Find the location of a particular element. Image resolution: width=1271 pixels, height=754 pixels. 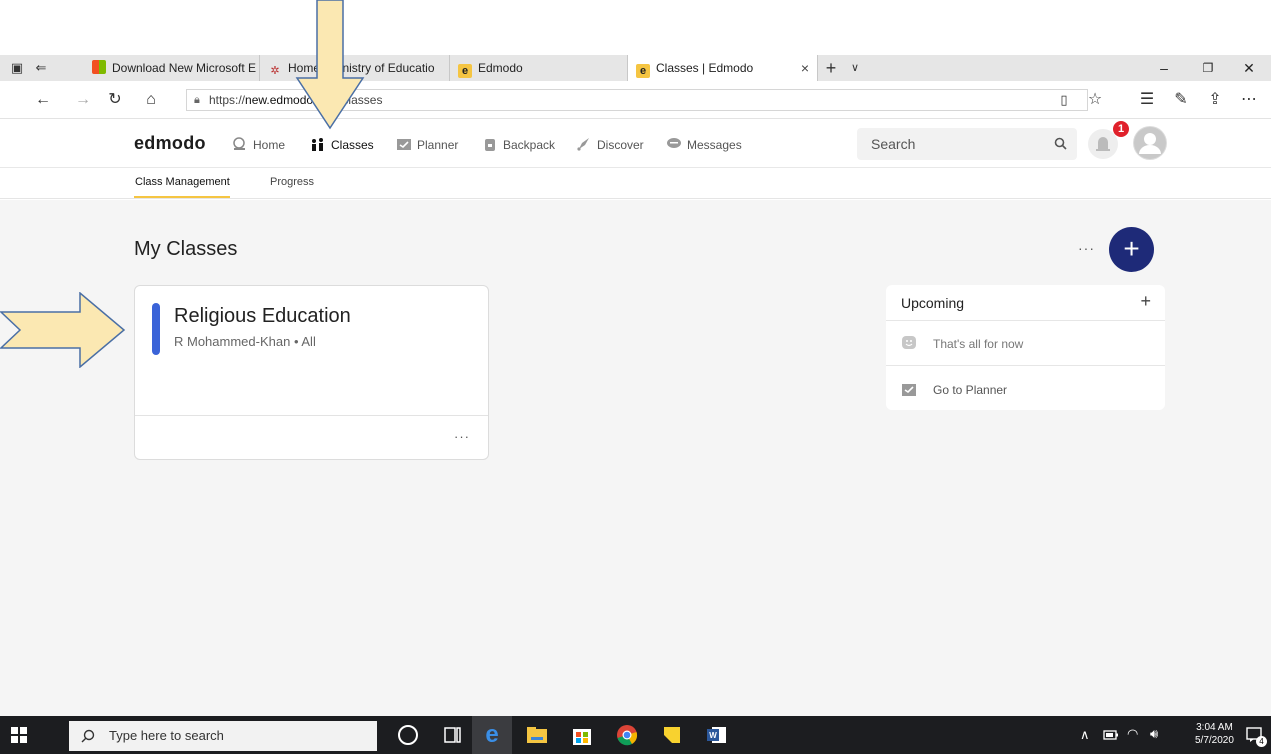

notification-count-badge: 4 is located at coordinates (1261, 741).